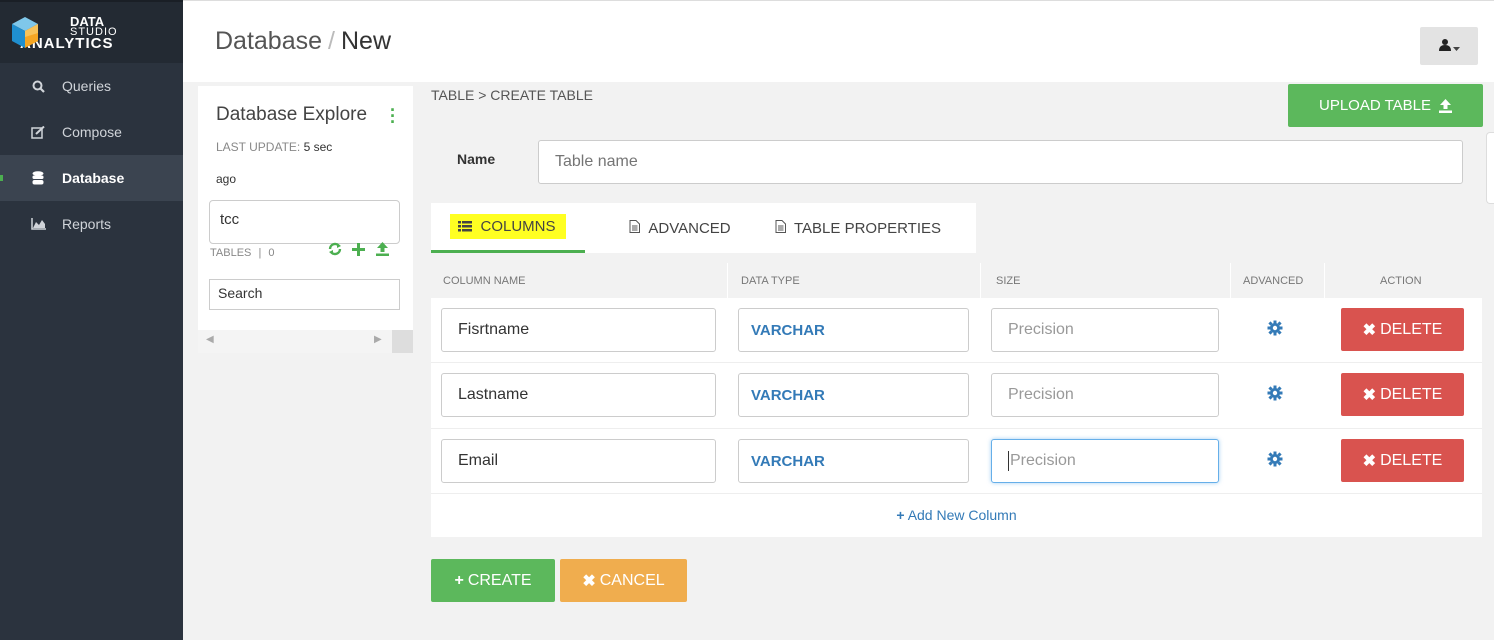 Image resolution: width=1494 pixels, height=640 pixels. I want to click on brand-logo: DATA STUDIO ANALYTICS, so click(91, 31).